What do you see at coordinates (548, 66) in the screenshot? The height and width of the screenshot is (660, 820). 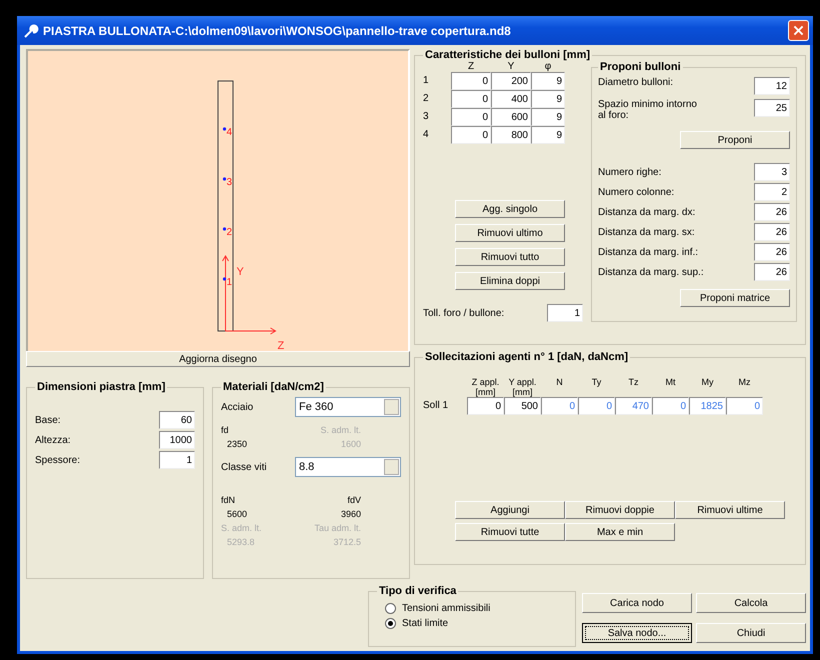 I see `column-header: φ` at bounding box center [548, 66].